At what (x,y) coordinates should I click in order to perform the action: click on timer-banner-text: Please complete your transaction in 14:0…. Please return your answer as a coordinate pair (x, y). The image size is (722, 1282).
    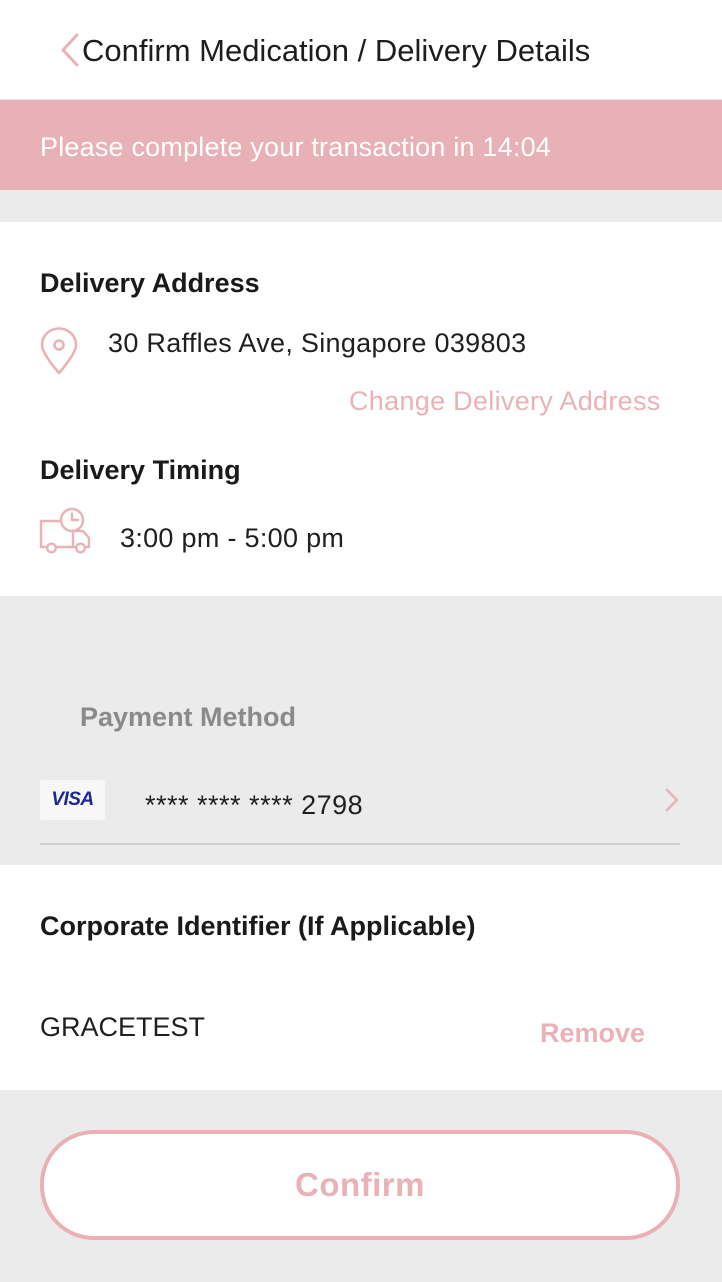
    Looking at the image, I should click on (295, 147).